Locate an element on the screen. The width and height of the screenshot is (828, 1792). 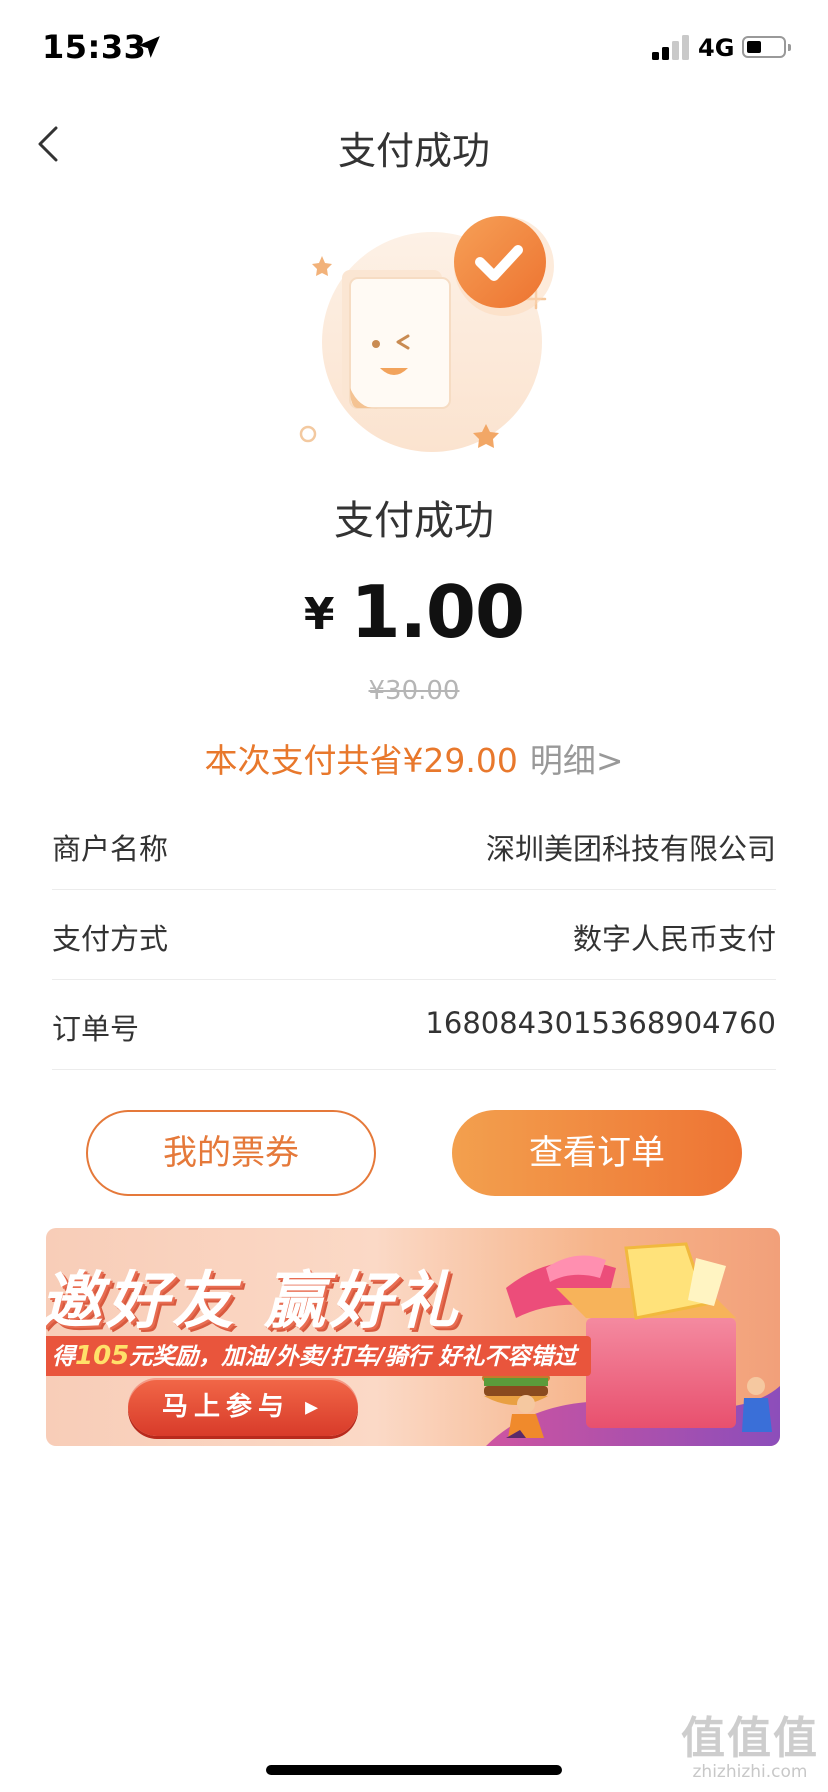
currency-symbol: ¥ is located at coordinates (319, 614).